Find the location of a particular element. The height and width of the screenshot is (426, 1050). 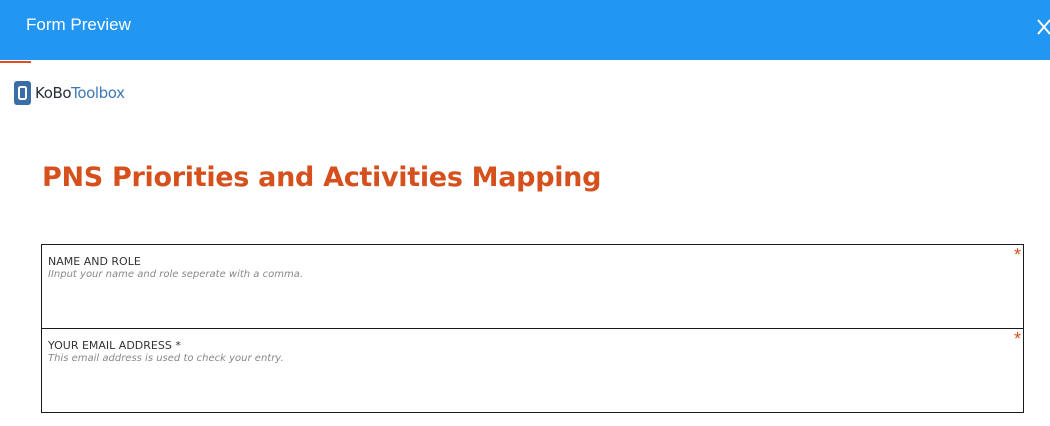

brand-name: KoBoToolbox is located at coordinates (80, 93).